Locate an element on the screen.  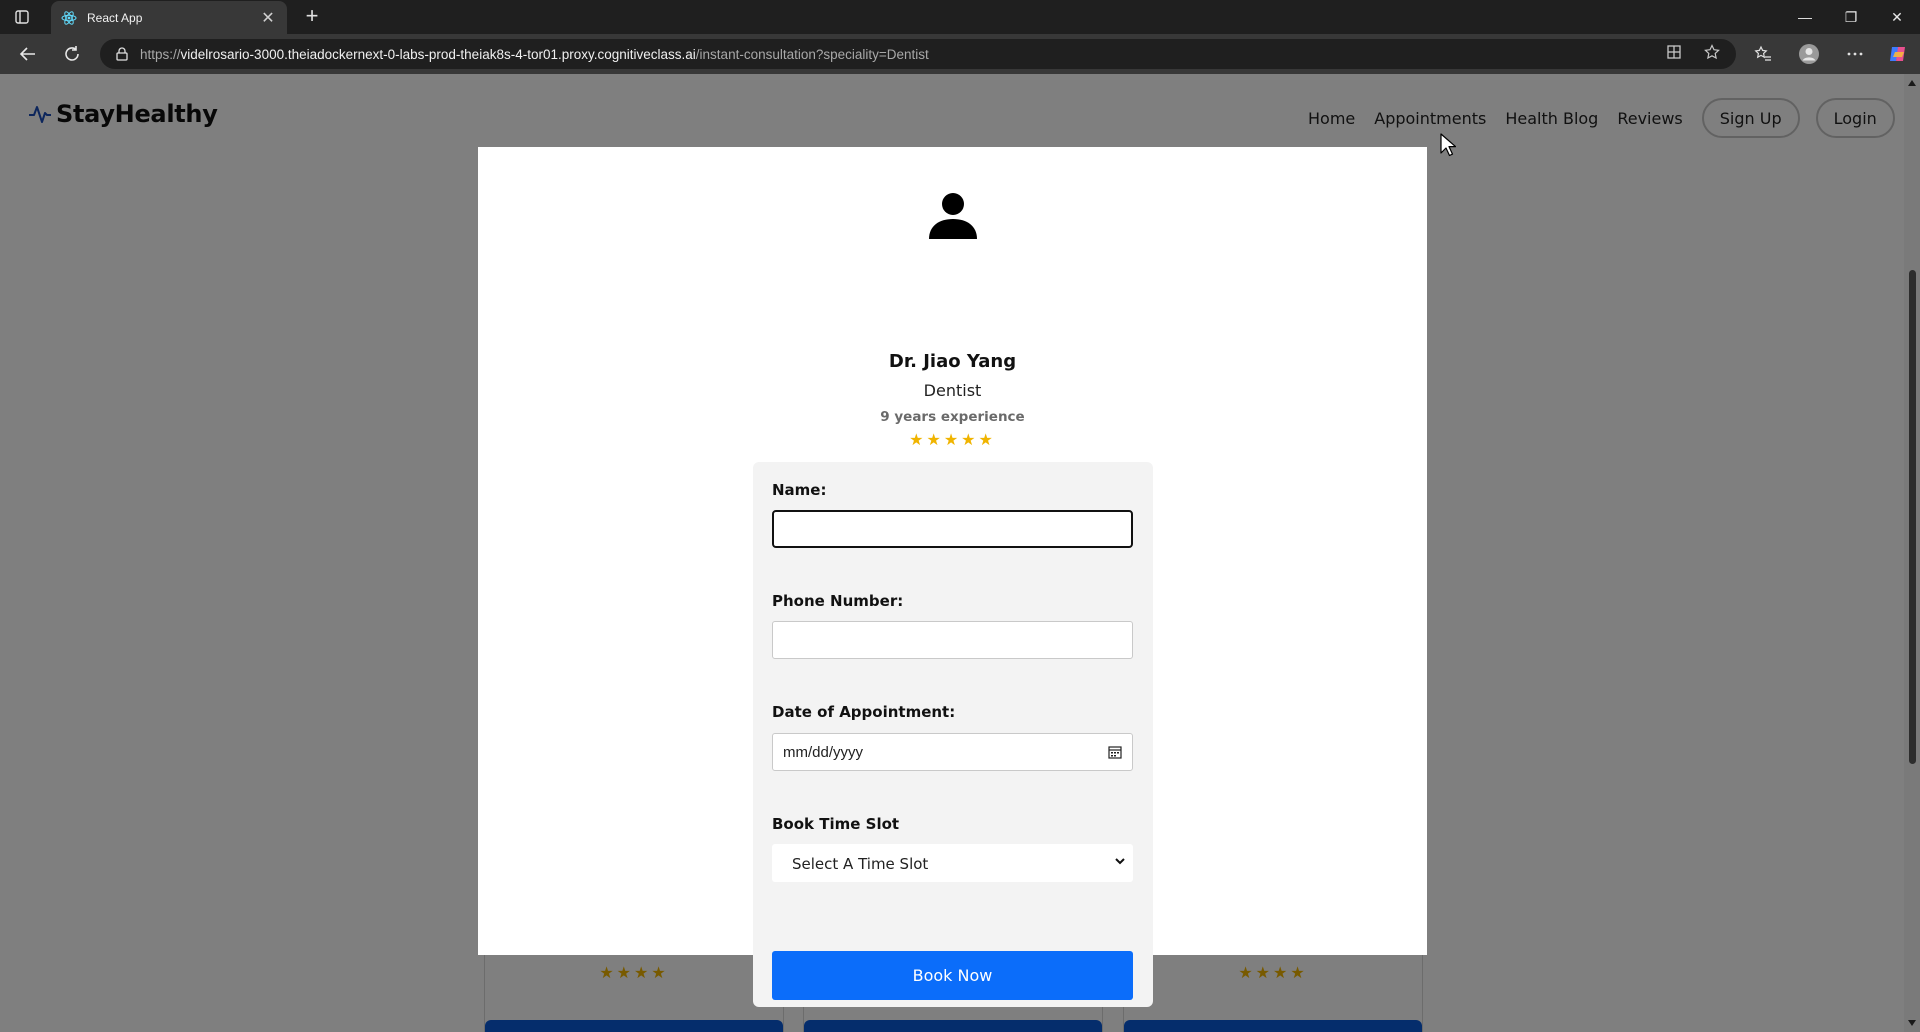
react-icon is located at coordinates (69, 17).